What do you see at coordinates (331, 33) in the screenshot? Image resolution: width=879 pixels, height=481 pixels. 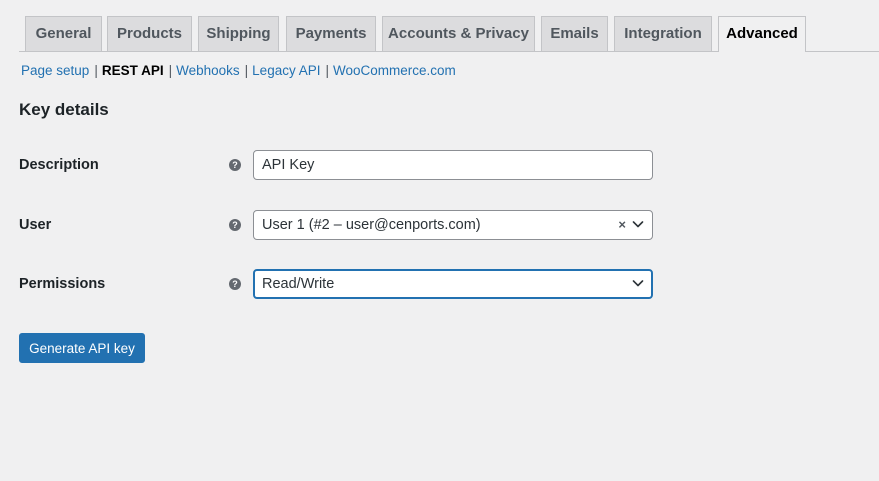 I see `tab-payments: Payments` at bounding box center [331, 33].